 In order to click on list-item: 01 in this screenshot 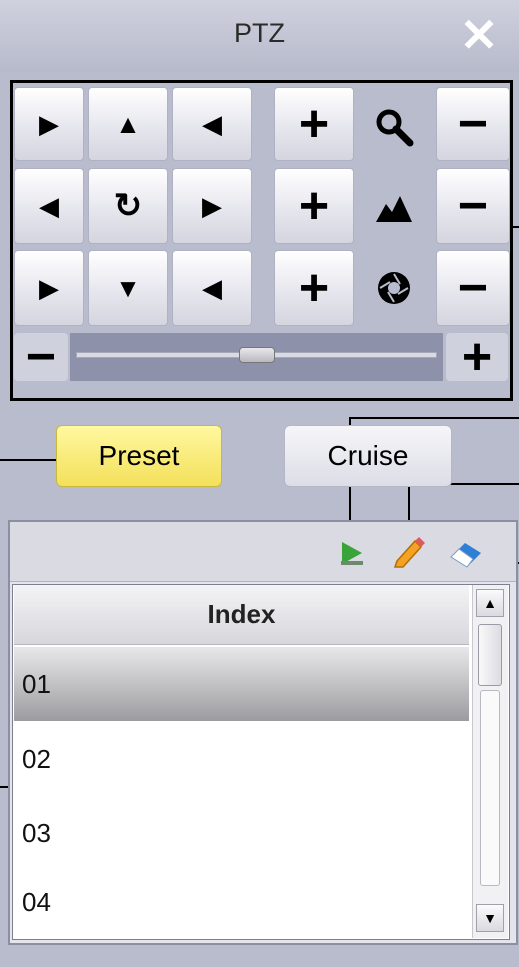, I will do `click(241, 684)`.